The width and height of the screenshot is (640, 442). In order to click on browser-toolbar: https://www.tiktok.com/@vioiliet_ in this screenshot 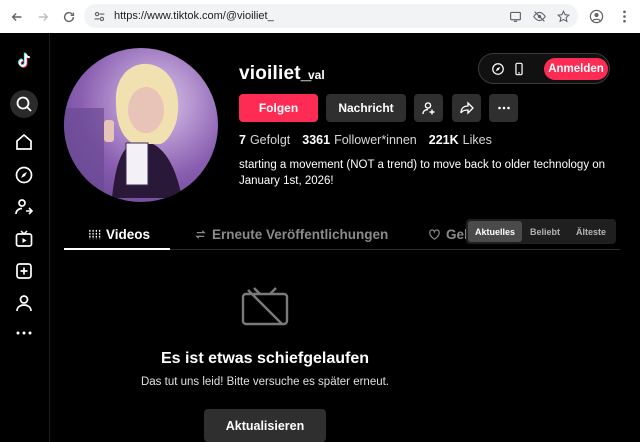, I will do `click(320, 16)`.